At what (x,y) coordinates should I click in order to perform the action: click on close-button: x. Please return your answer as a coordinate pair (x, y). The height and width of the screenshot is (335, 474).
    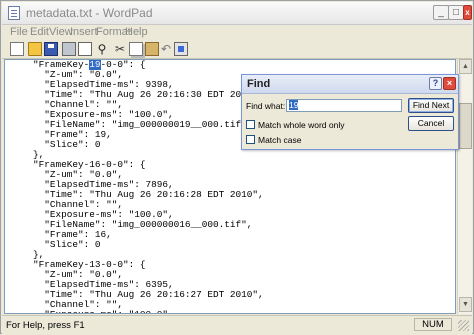
    Looking at the image, I should click on (467, 12).